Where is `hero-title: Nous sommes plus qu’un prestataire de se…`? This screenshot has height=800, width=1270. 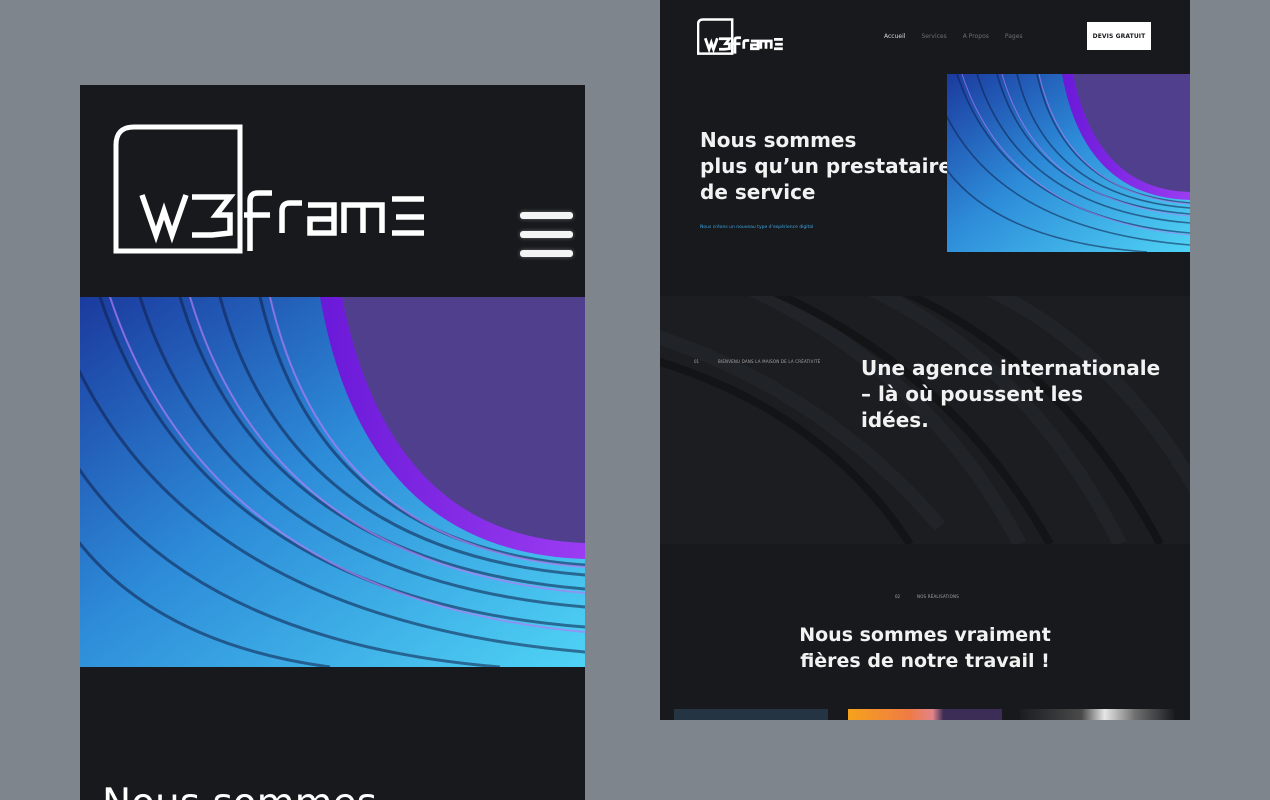
hero-title: Nous sommes plus qu’un prestataire de se… is located at coordinates (826, 166).